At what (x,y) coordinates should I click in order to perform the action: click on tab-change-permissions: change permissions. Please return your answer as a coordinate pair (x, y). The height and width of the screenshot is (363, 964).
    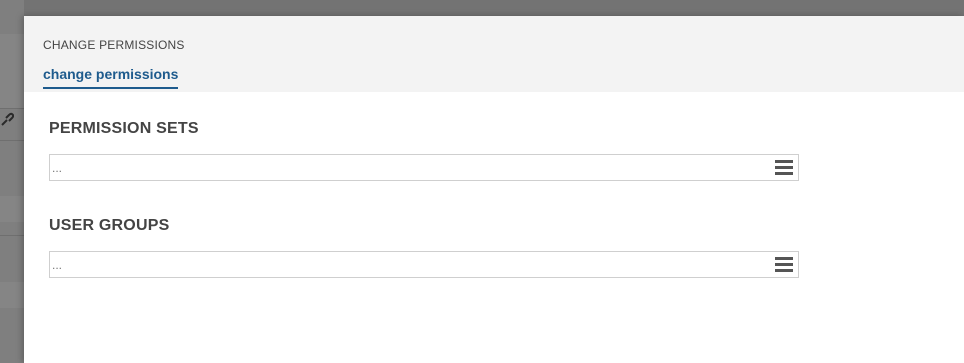
    Looking at the image, I should click on (111, 77).